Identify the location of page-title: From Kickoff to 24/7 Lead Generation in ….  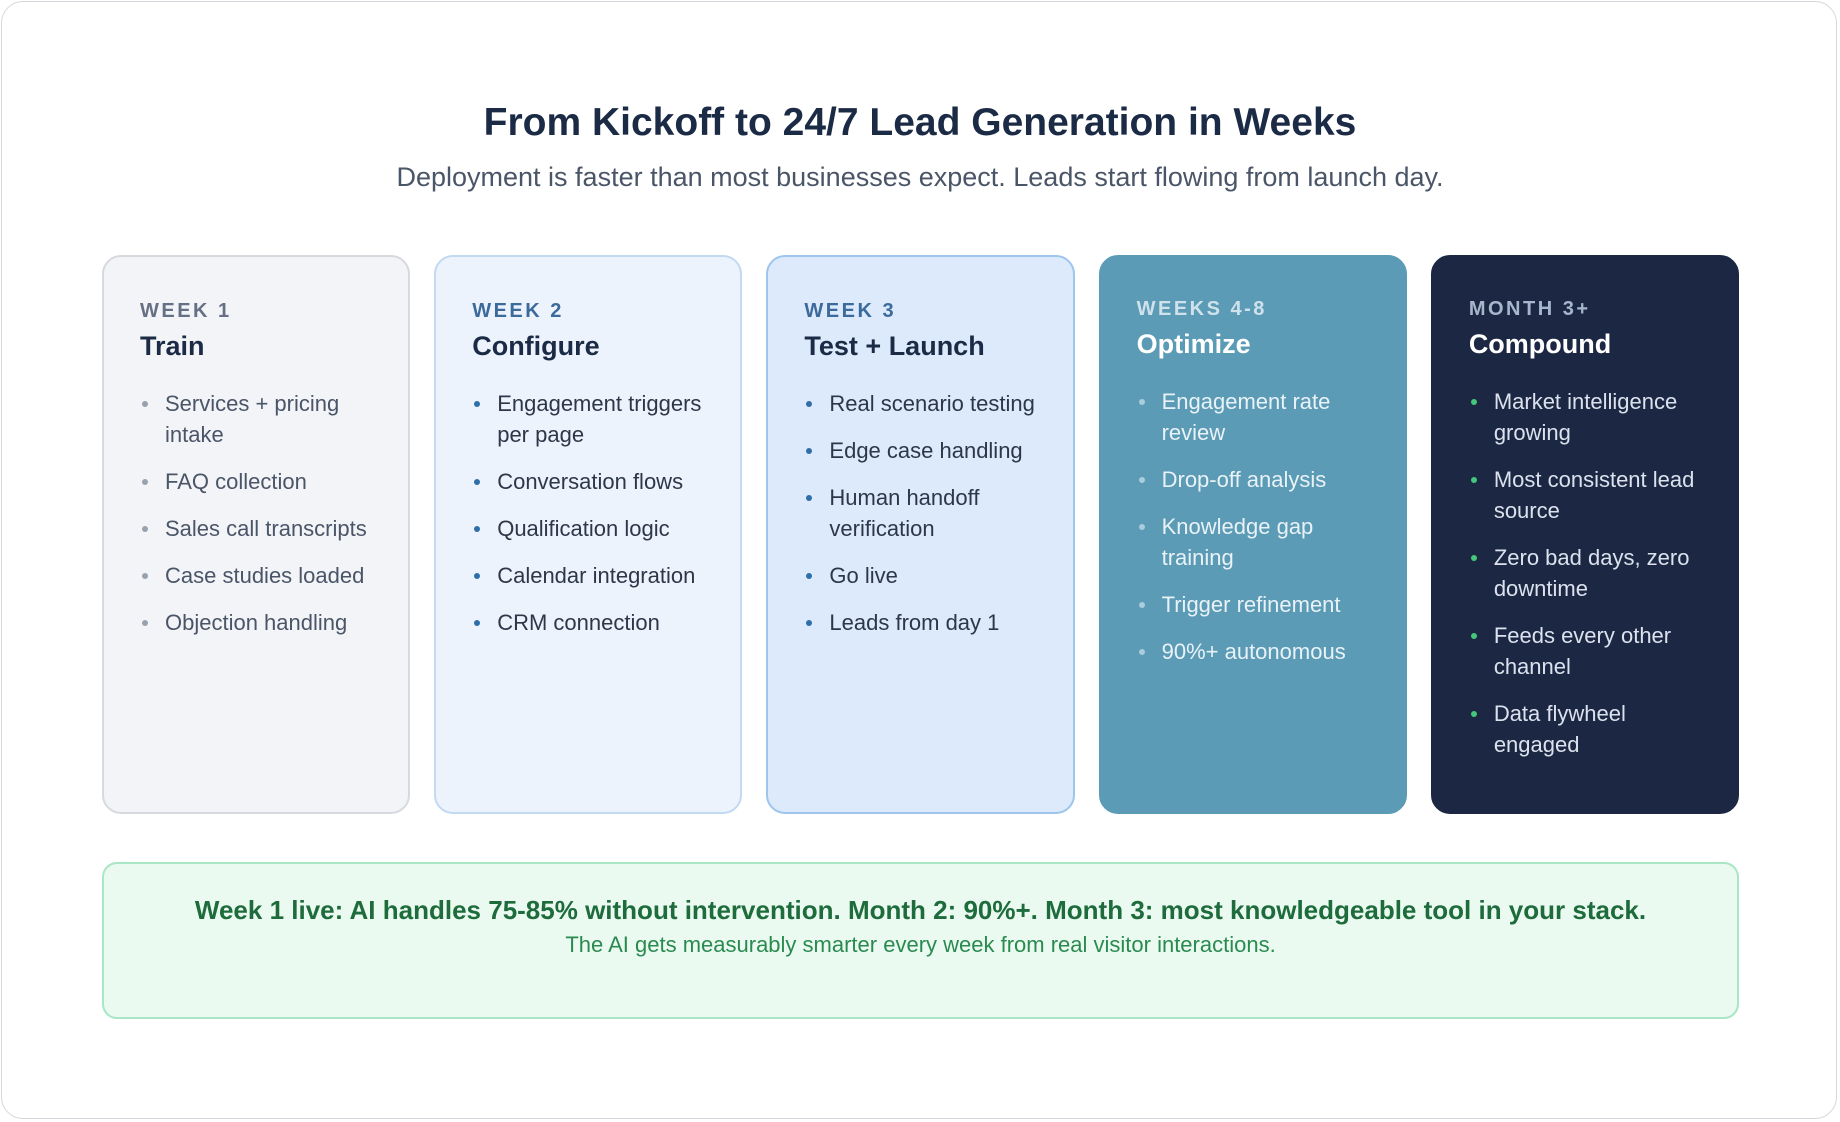
(920, 122).